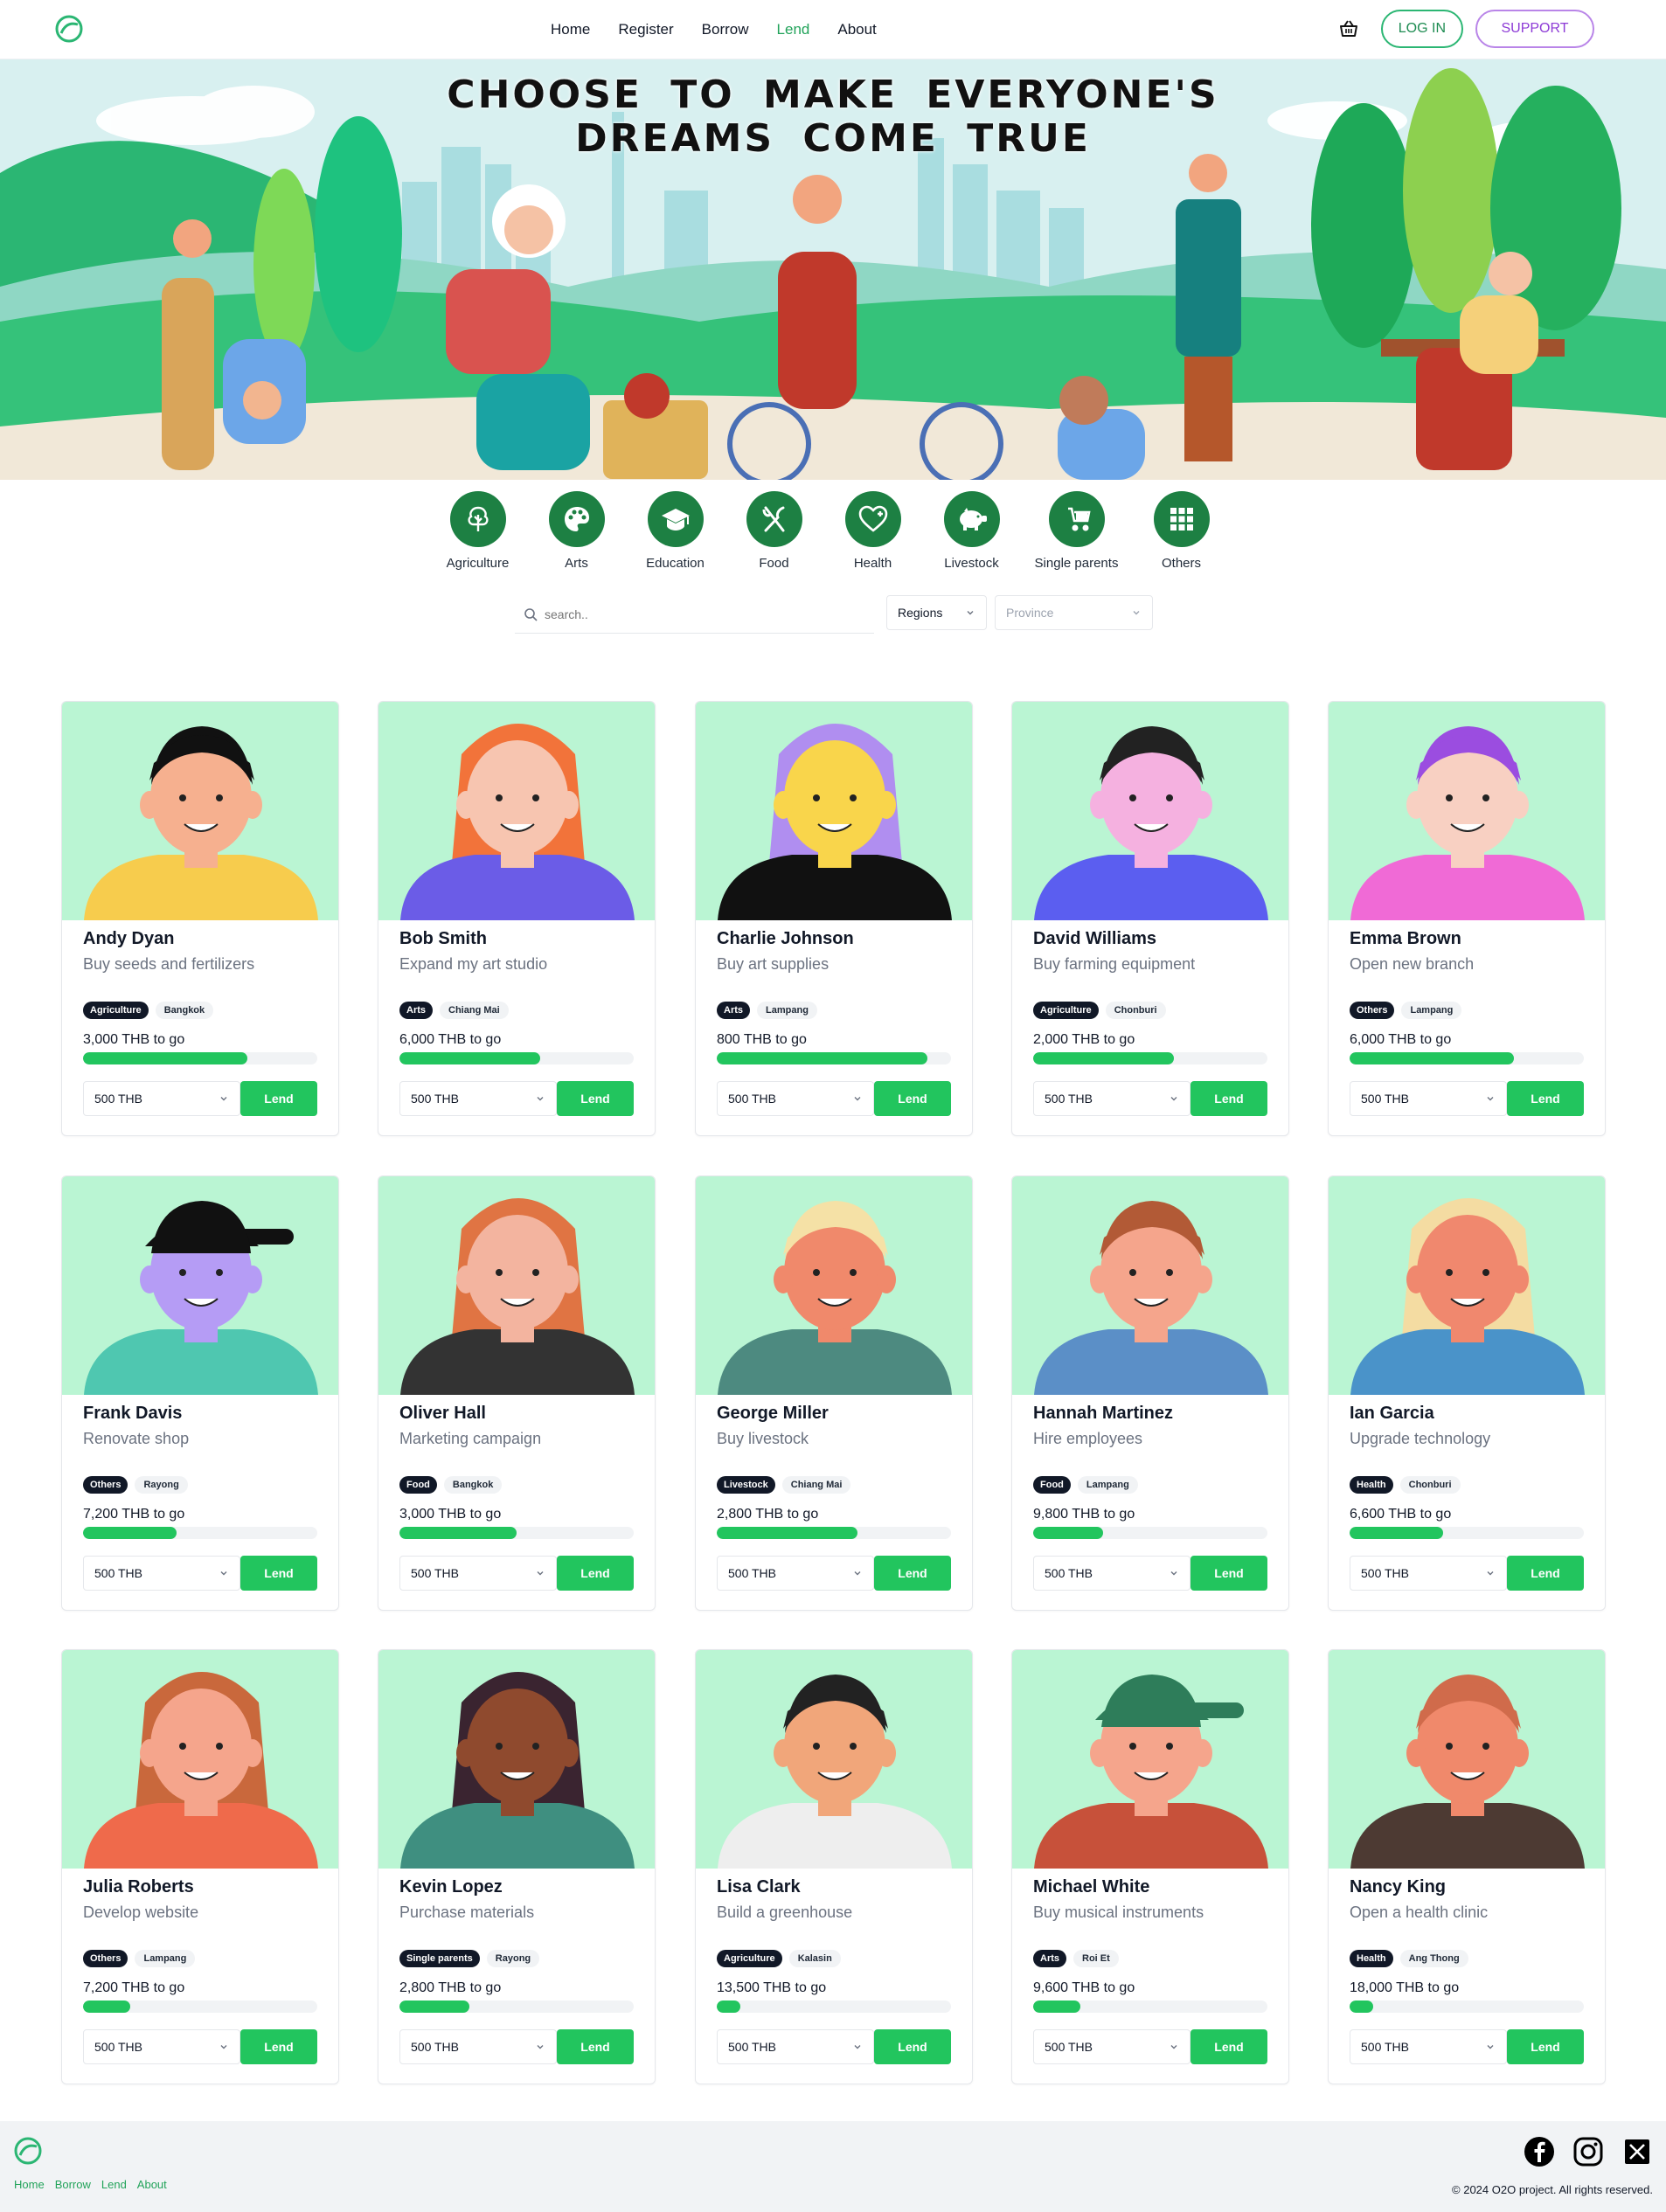 This screenshot has width=1666, height=2212. I want to click on category-livestock: Livestock, so click(971, 531).